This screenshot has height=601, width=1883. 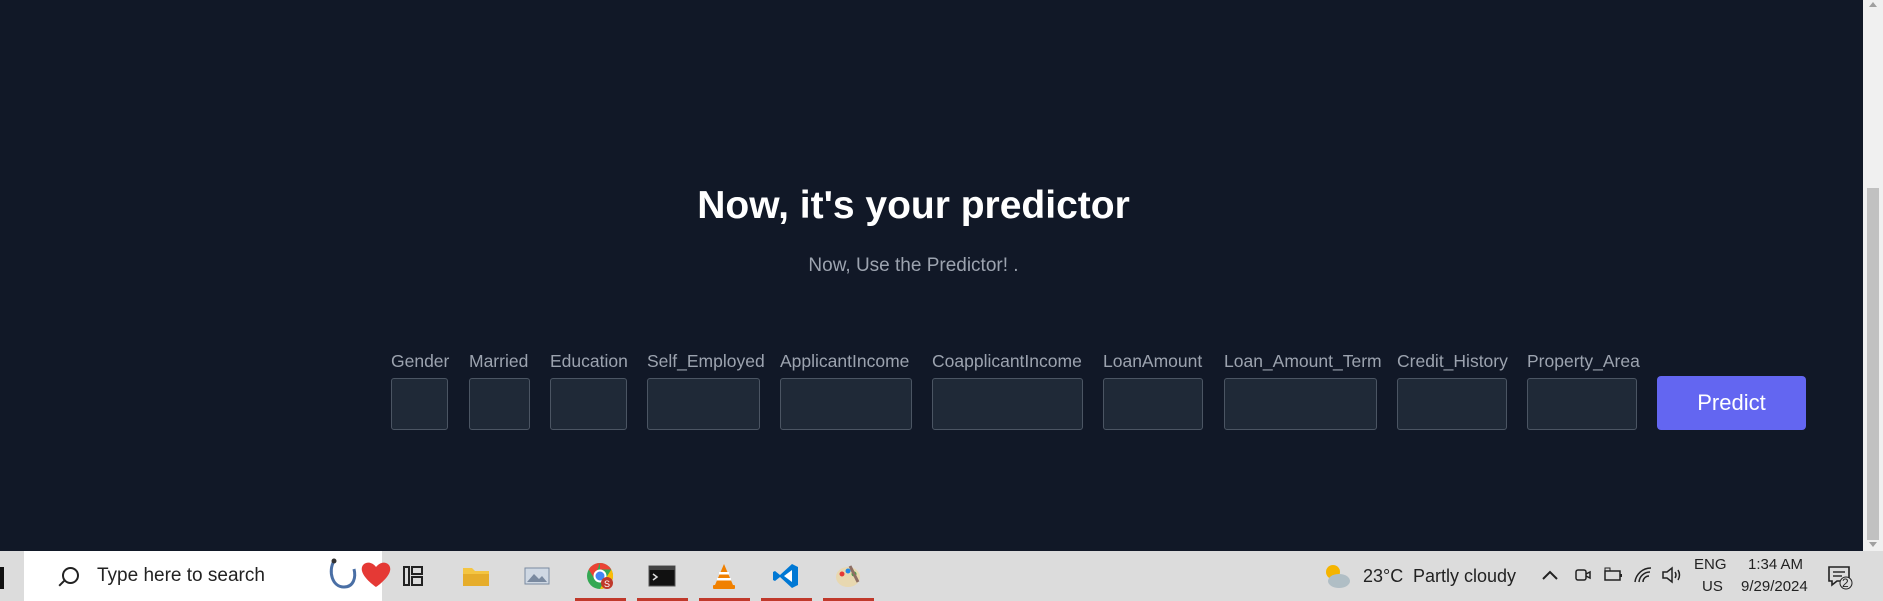 I want to click on predict-button: Predict, so click(x=1731, y=403).